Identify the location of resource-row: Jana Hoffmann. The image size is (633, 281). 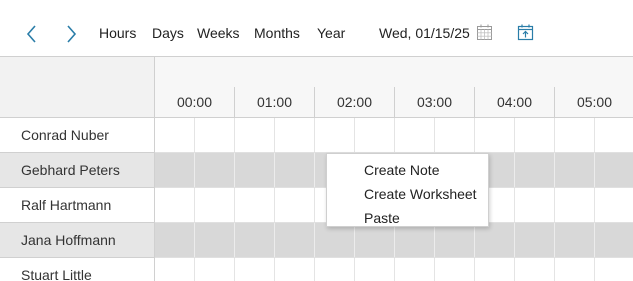
(316, 240).